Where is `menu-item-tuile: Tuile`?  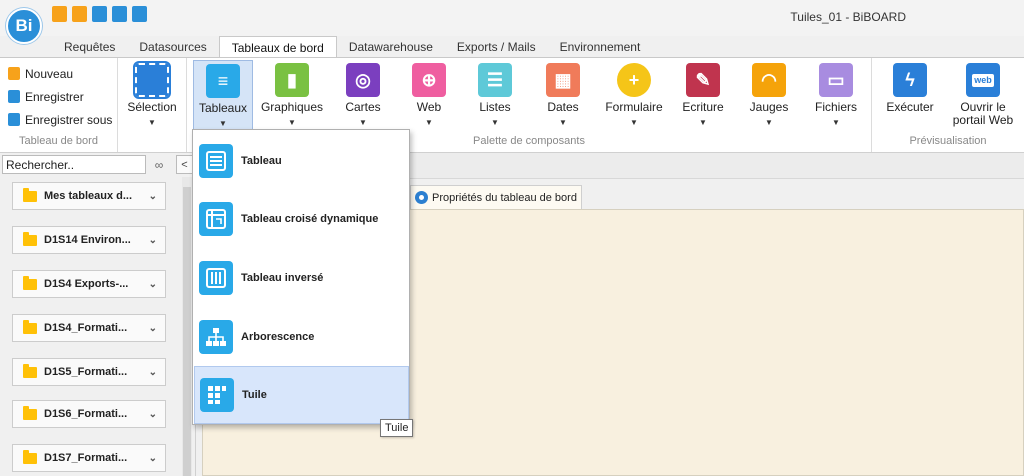 menu-item-tuile: Tuile is located at coordinates (301, 395).